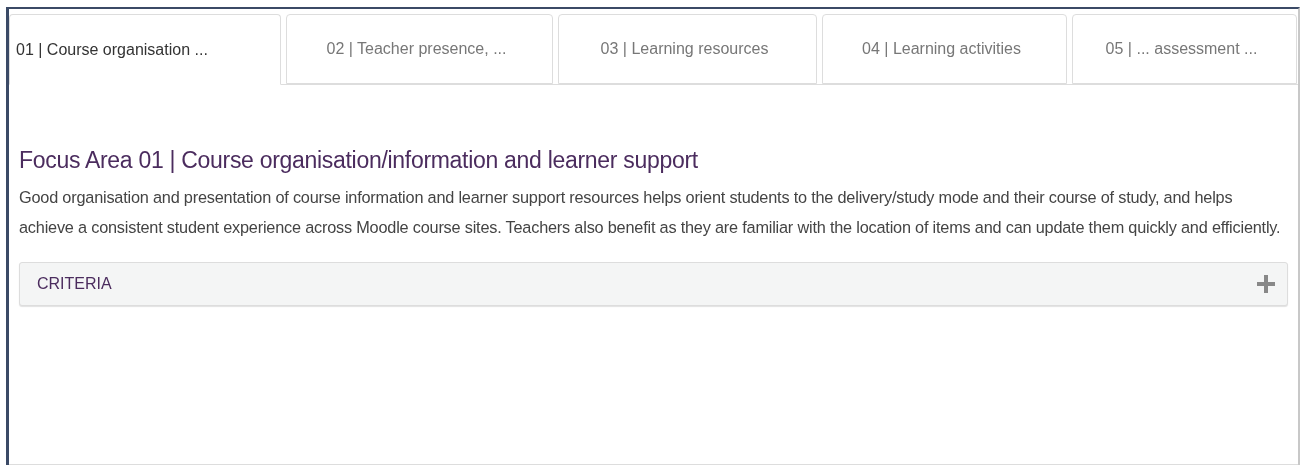 Image resolution: width=1306 pixels, height=465 pixels. I want to click on accordion-title: CRITERIA, so click(74, 284).